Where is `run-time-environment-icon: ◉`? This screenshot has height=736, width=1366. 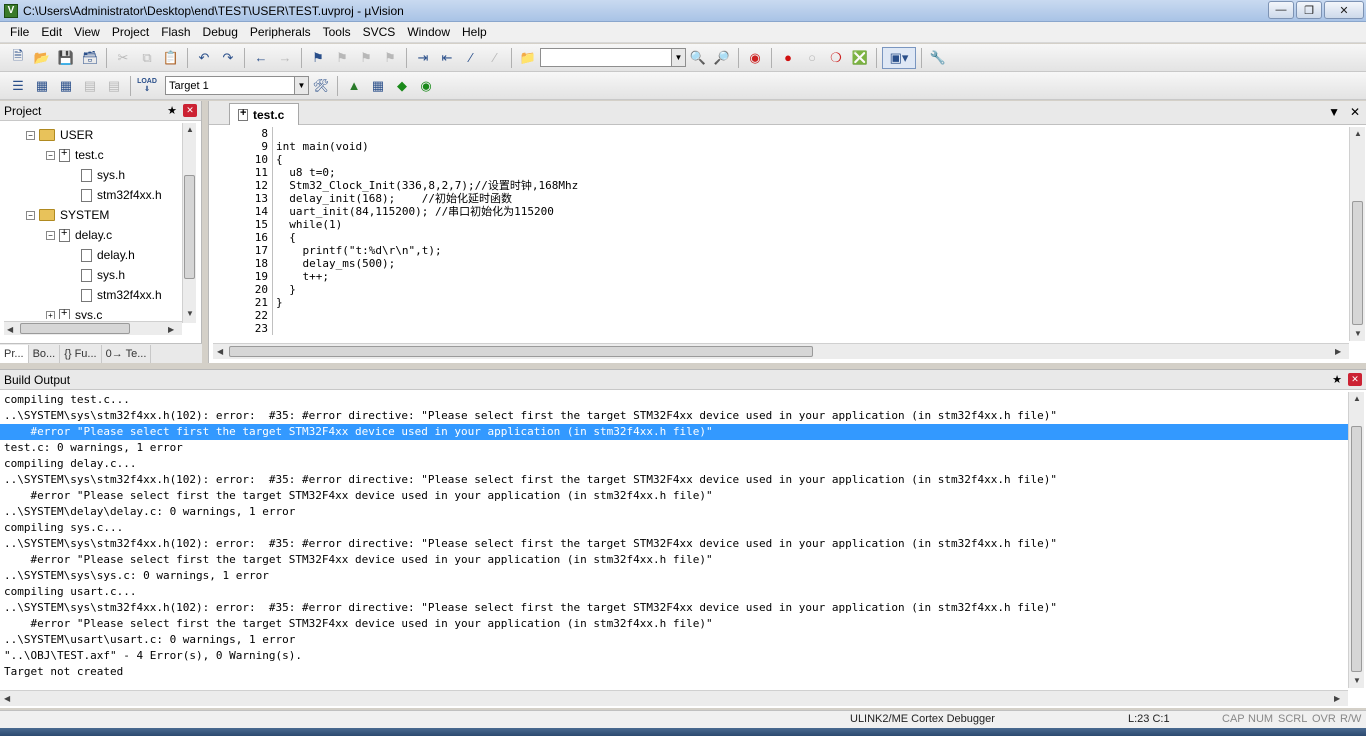 run-time-environment-icon: ◉ is located at coordinates (426, 86).